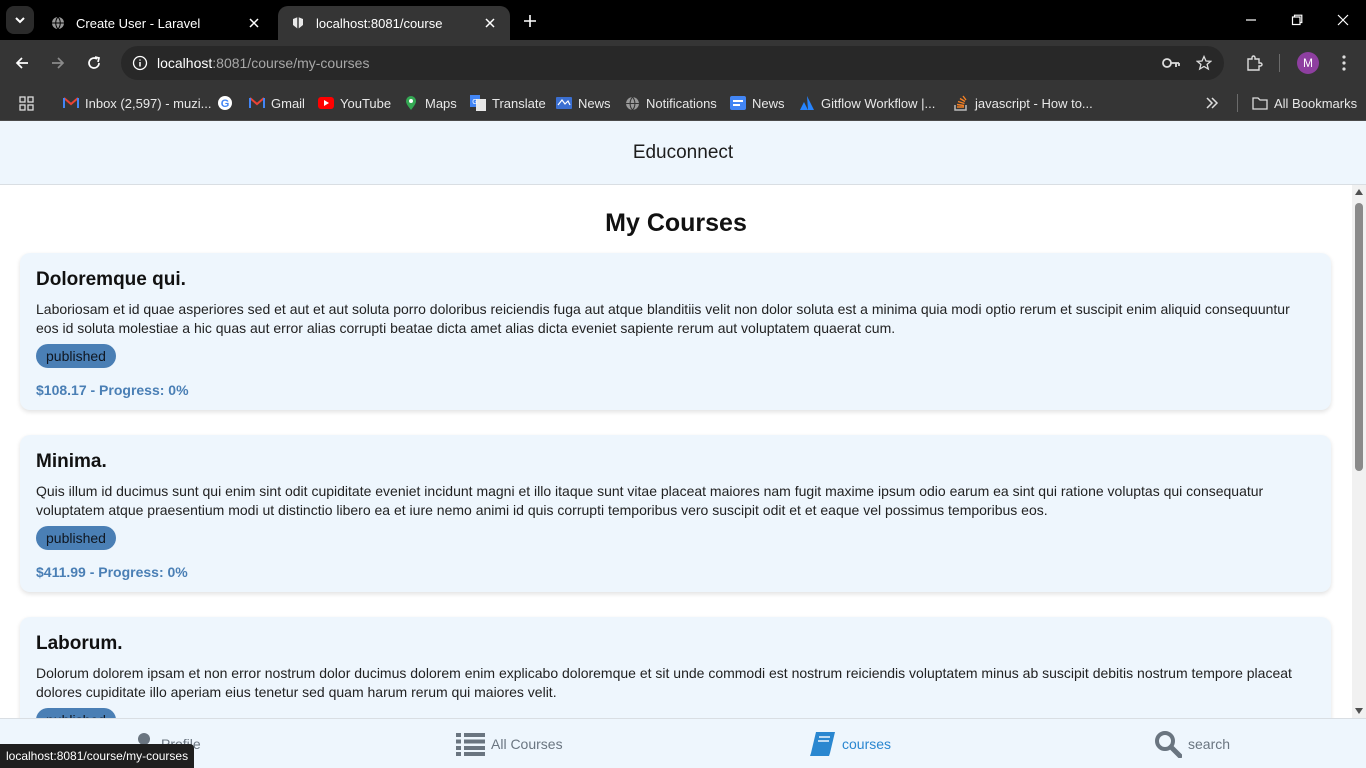 This screenshot has height=768, width=1366. What do you see at coordinates (71, 103) in the screenshot?
I see `gmail-icon` at bounding box center [71, 103].